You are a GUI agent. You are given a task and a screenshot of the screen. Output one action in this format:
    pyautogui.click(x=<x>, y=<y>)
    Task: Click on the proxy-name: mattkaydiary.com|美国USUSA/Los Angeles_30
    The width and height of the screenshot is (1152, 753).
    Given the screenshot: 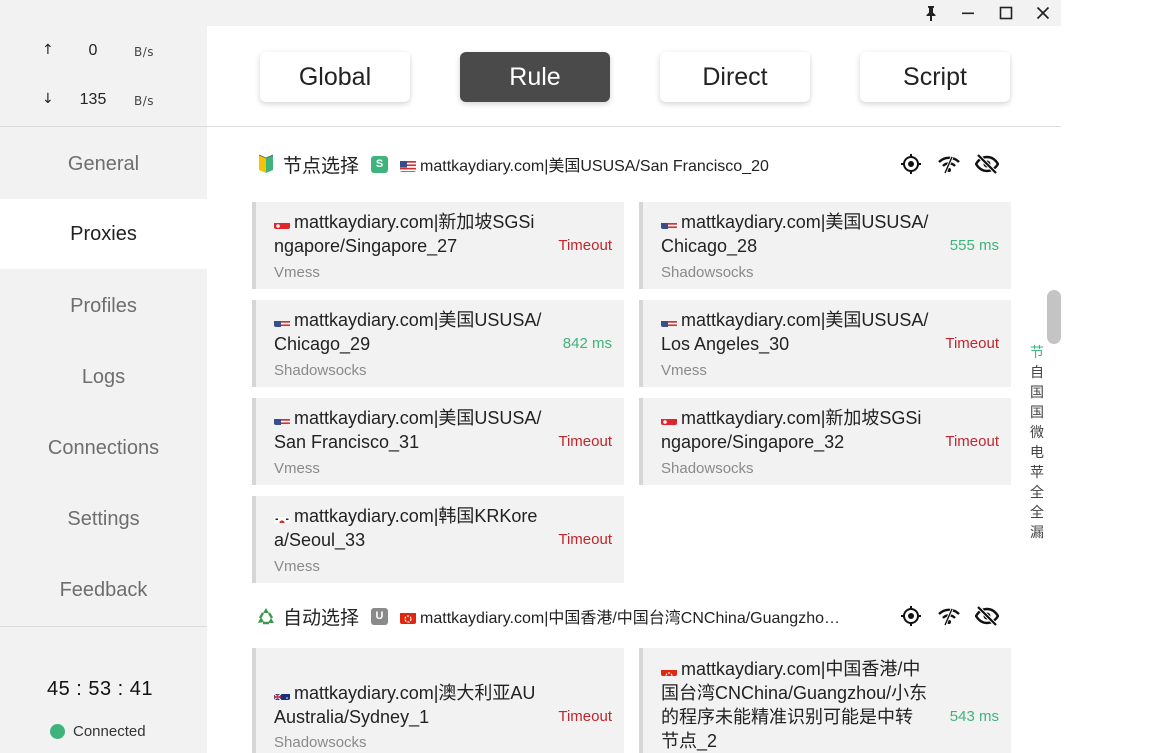 What is the action you would take?
    pyautogui.click(x=795, y=332)
    